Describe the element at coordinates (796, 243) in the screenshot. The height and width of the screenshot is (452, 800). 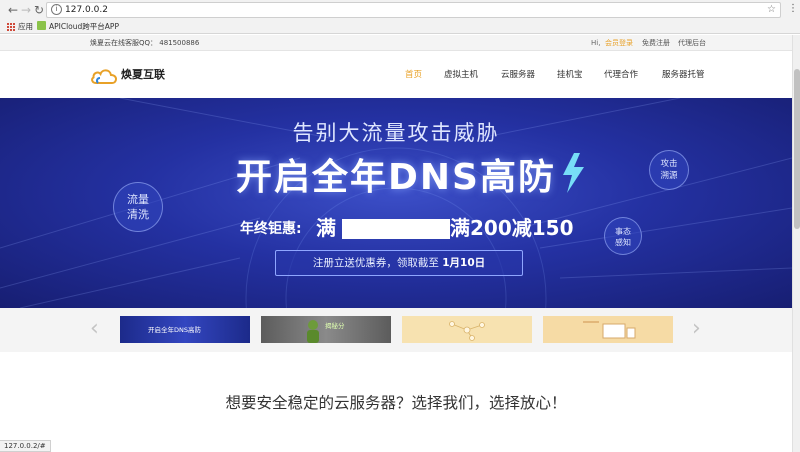
I see `page-scrollbar` at that location.